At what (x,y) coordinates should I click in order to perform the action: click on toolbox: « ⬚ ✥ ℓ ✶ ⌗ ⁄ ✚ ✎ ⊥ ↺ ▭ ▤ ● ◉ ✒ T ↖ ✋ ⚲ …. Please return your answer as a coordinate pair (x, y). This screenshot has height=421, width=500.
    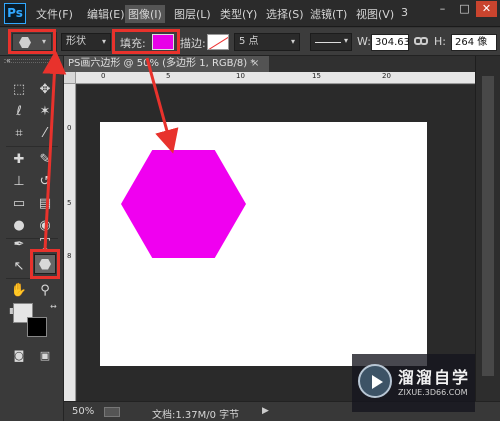
    Looking at the image, I should click on (32, 238).